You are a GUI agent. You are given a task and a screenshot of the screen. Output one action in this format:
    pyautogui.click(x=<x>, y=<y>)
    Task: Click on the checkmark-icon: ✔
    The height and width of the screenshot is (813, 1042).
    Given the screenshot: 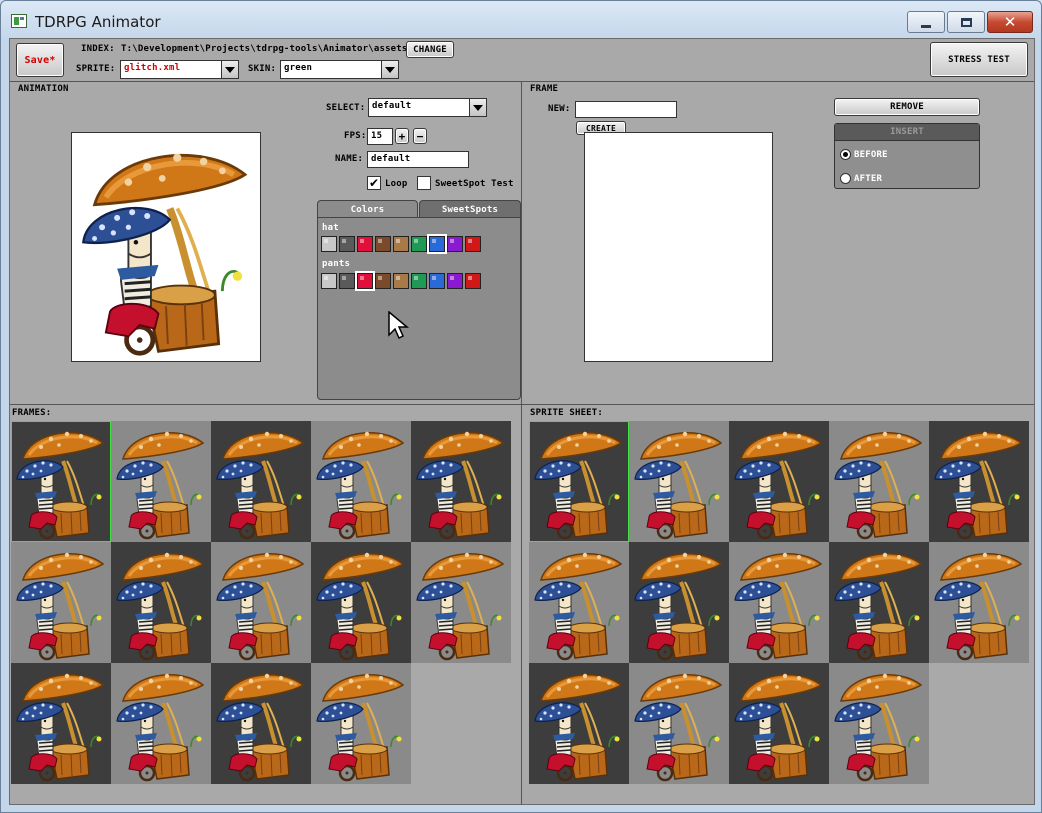 What is the action you would take?
    pyautogui.click(x=374, y=183)
    